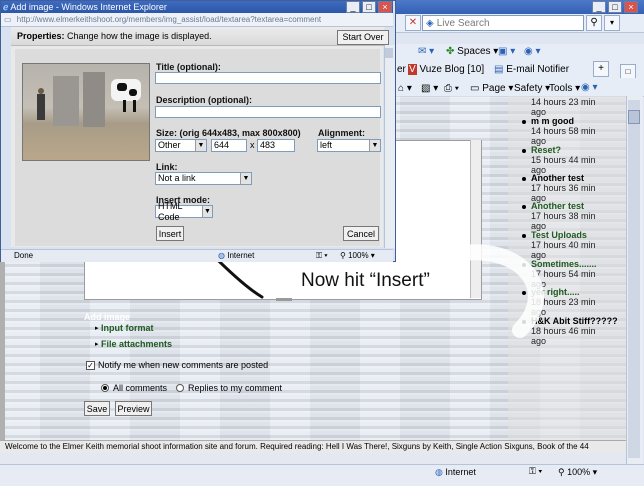  I want to click on start-over-button: Start Over, so click(363, 37).